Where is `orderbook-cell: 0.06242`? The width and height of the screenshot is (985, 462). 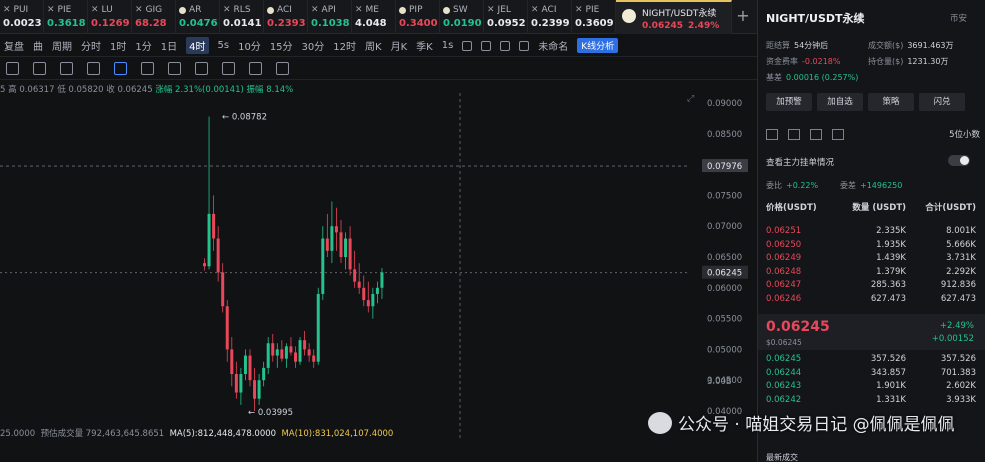 orderbook-cell: 0.06242 is located at coordinates (784, 399).